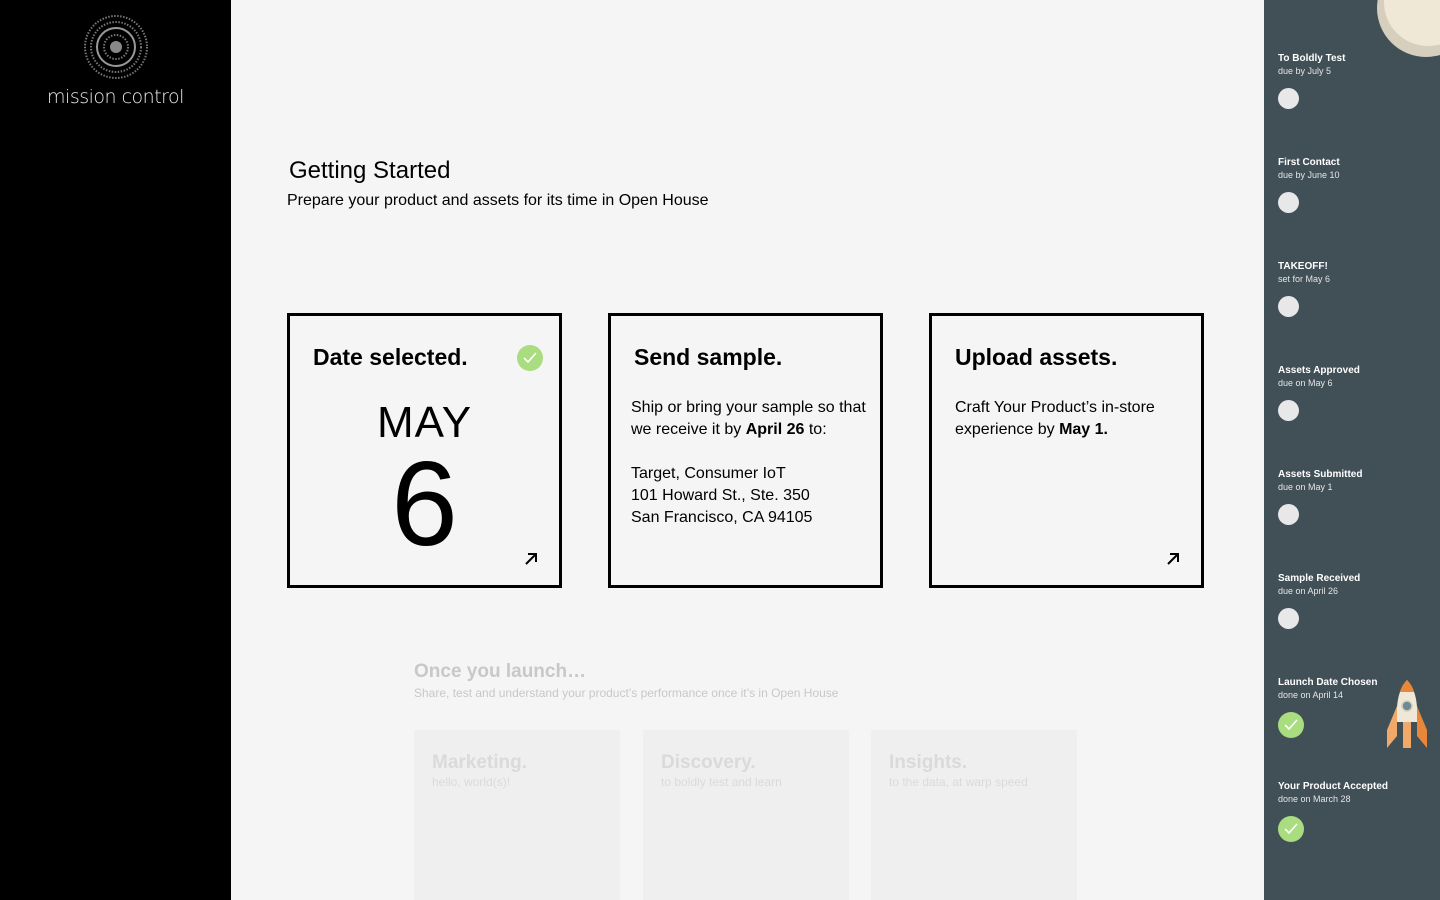 The image size is (1440, 900). I want to click on card-title: Send sample., so click(708, 357).